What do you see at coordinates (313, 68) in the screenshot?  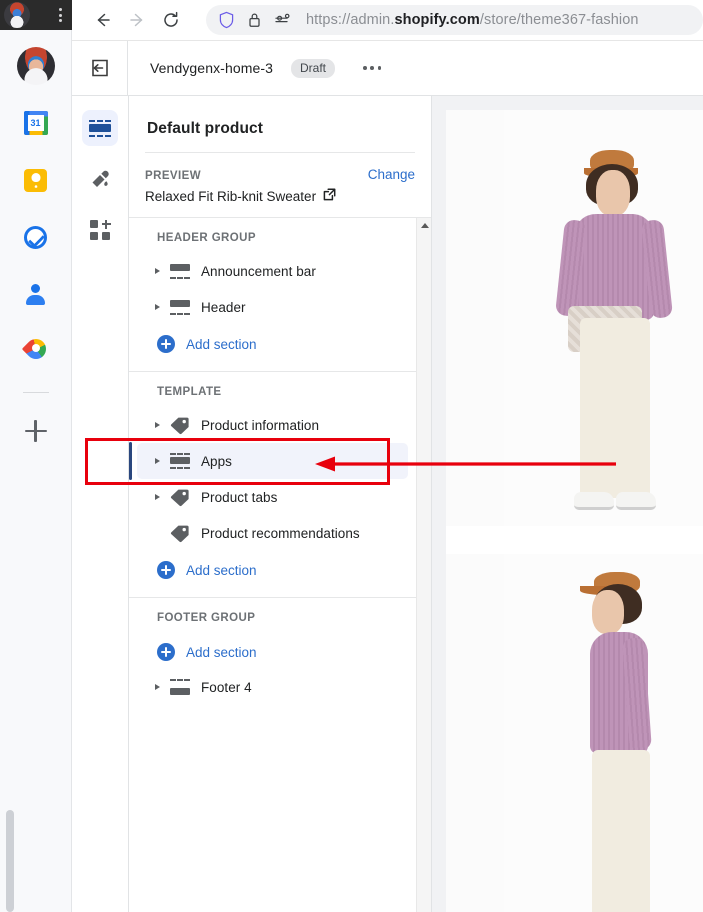 I see `status-badge: Draft` at bounding box center [313, 68].